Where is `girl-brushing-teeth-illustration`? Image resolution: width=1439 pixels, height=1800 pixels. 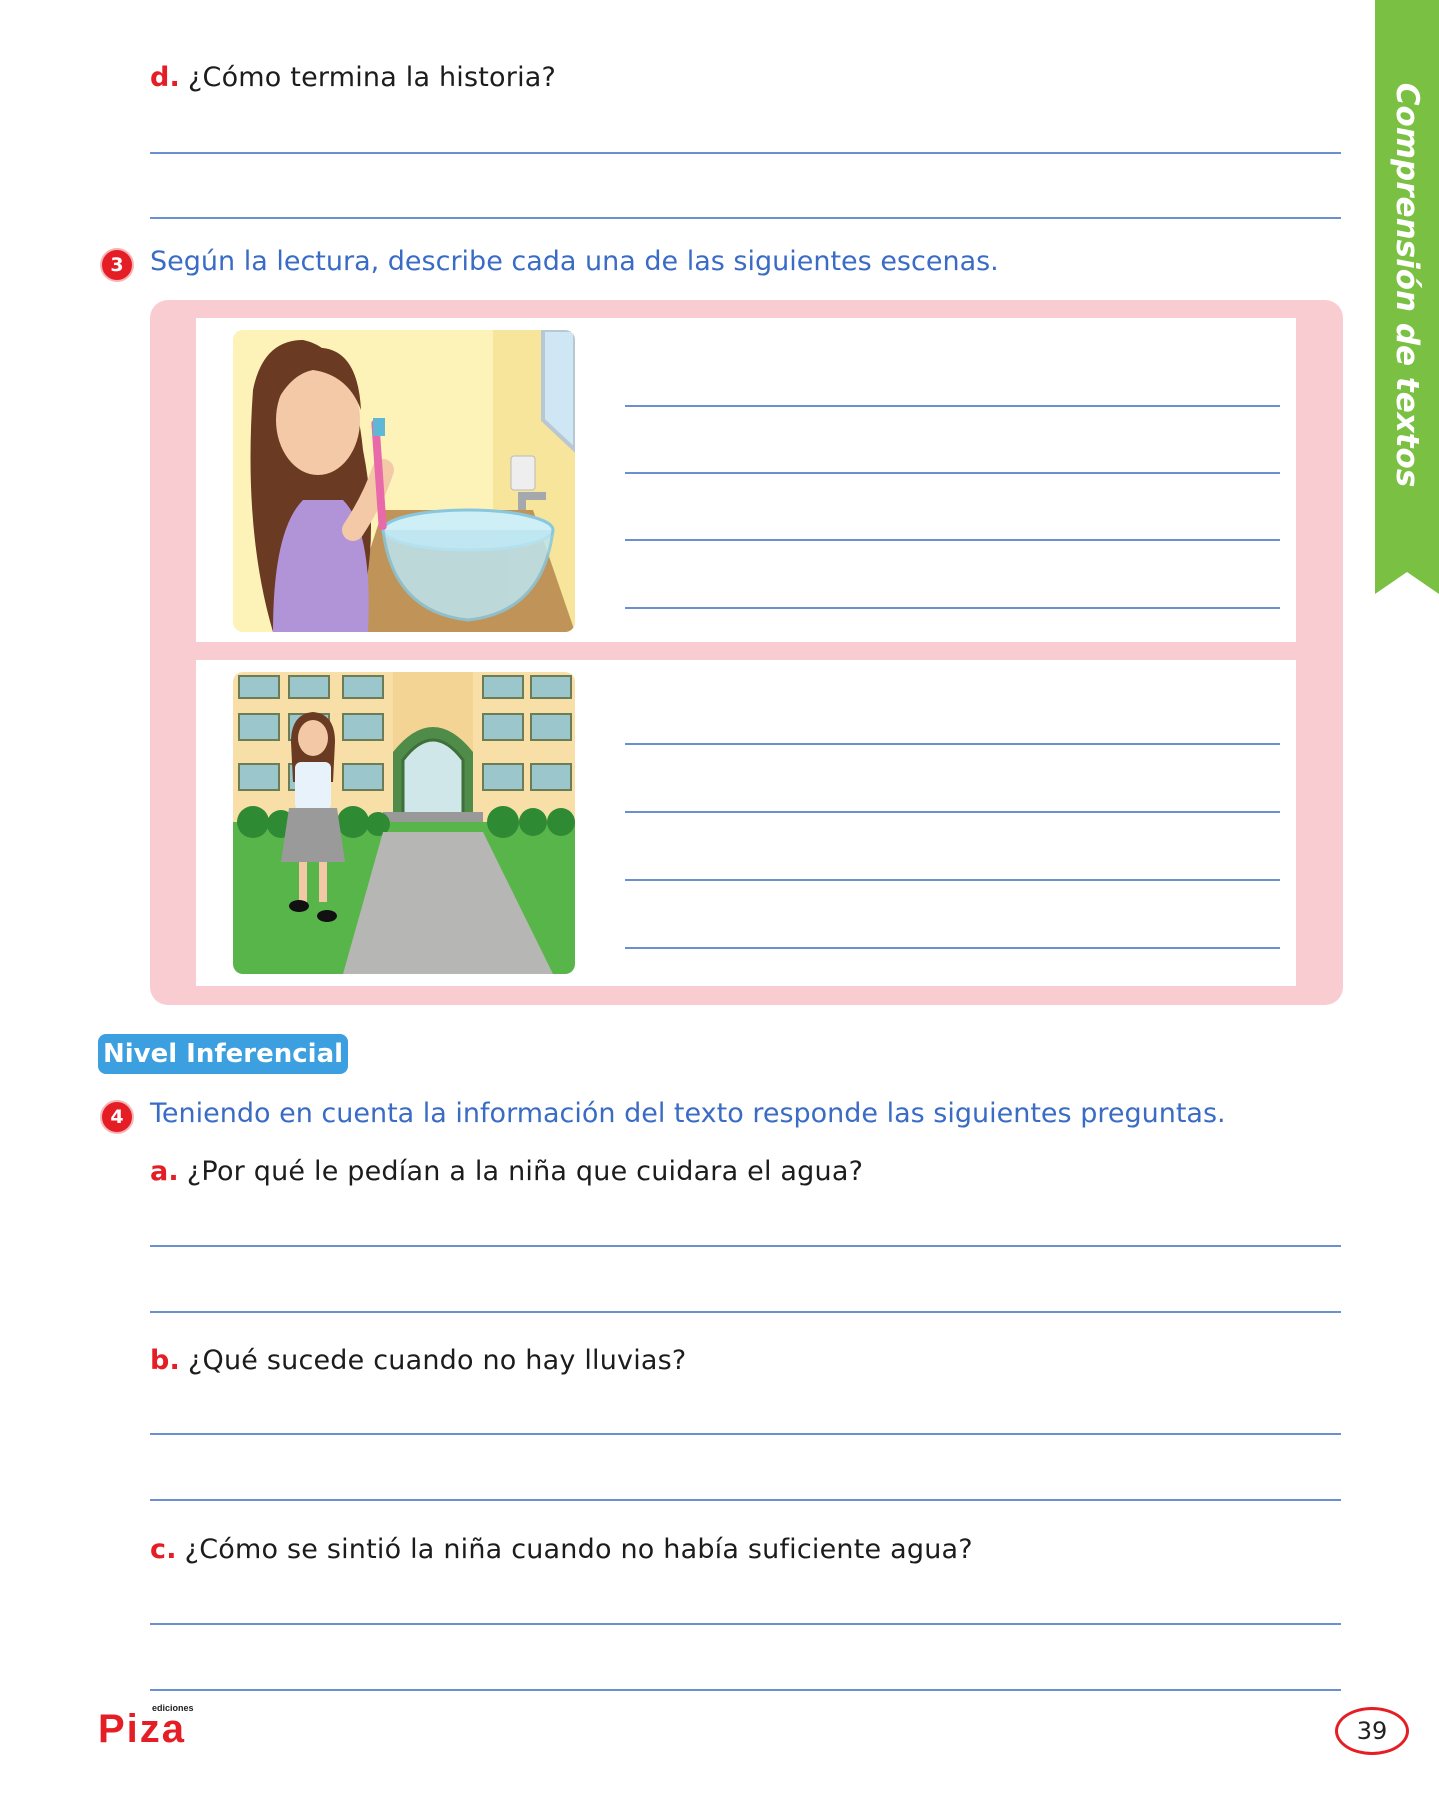 girl-brushing-teeth-illustration is located at coordinates (404, 481).